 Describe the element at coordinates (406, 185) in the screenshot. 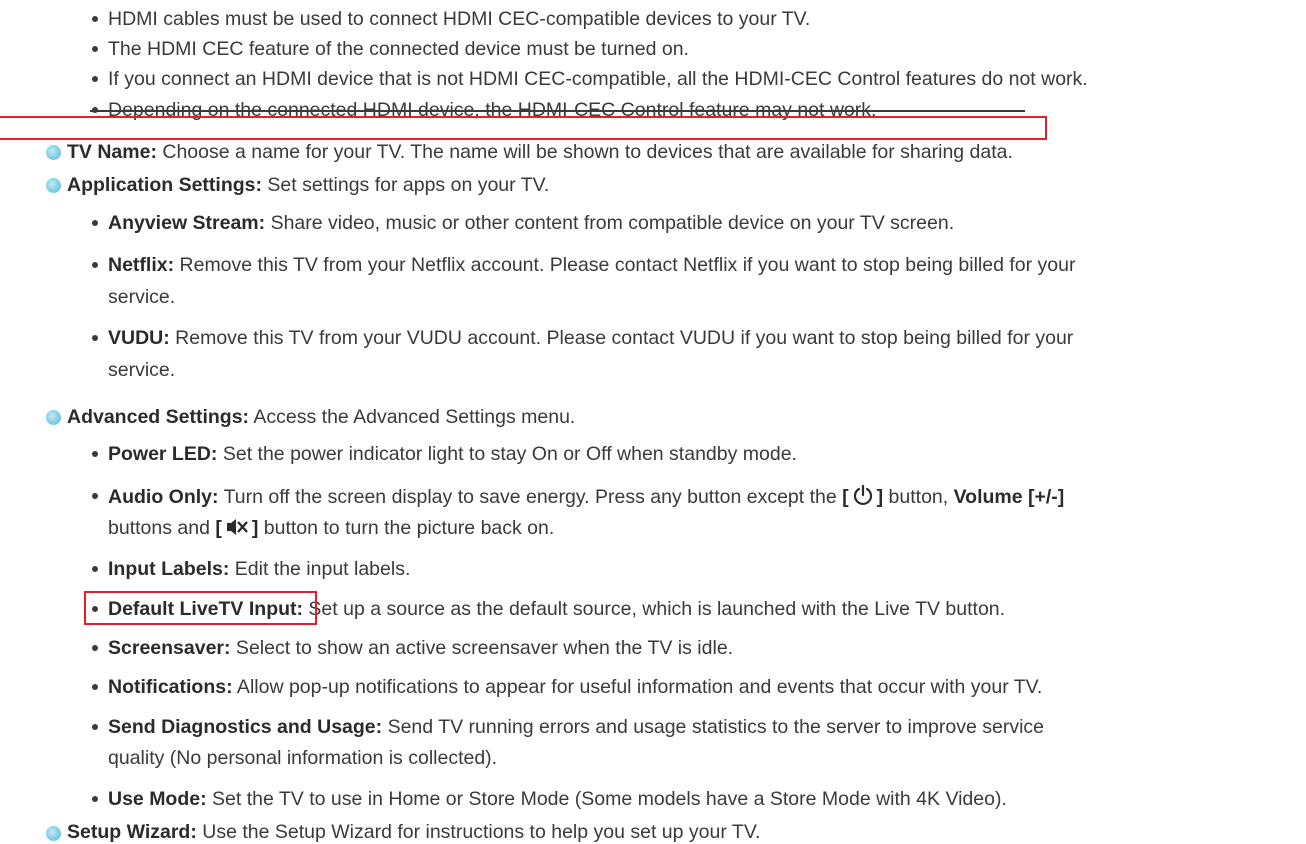

I see `application-settings-text: Set settings for apps on your TV.` at that location.